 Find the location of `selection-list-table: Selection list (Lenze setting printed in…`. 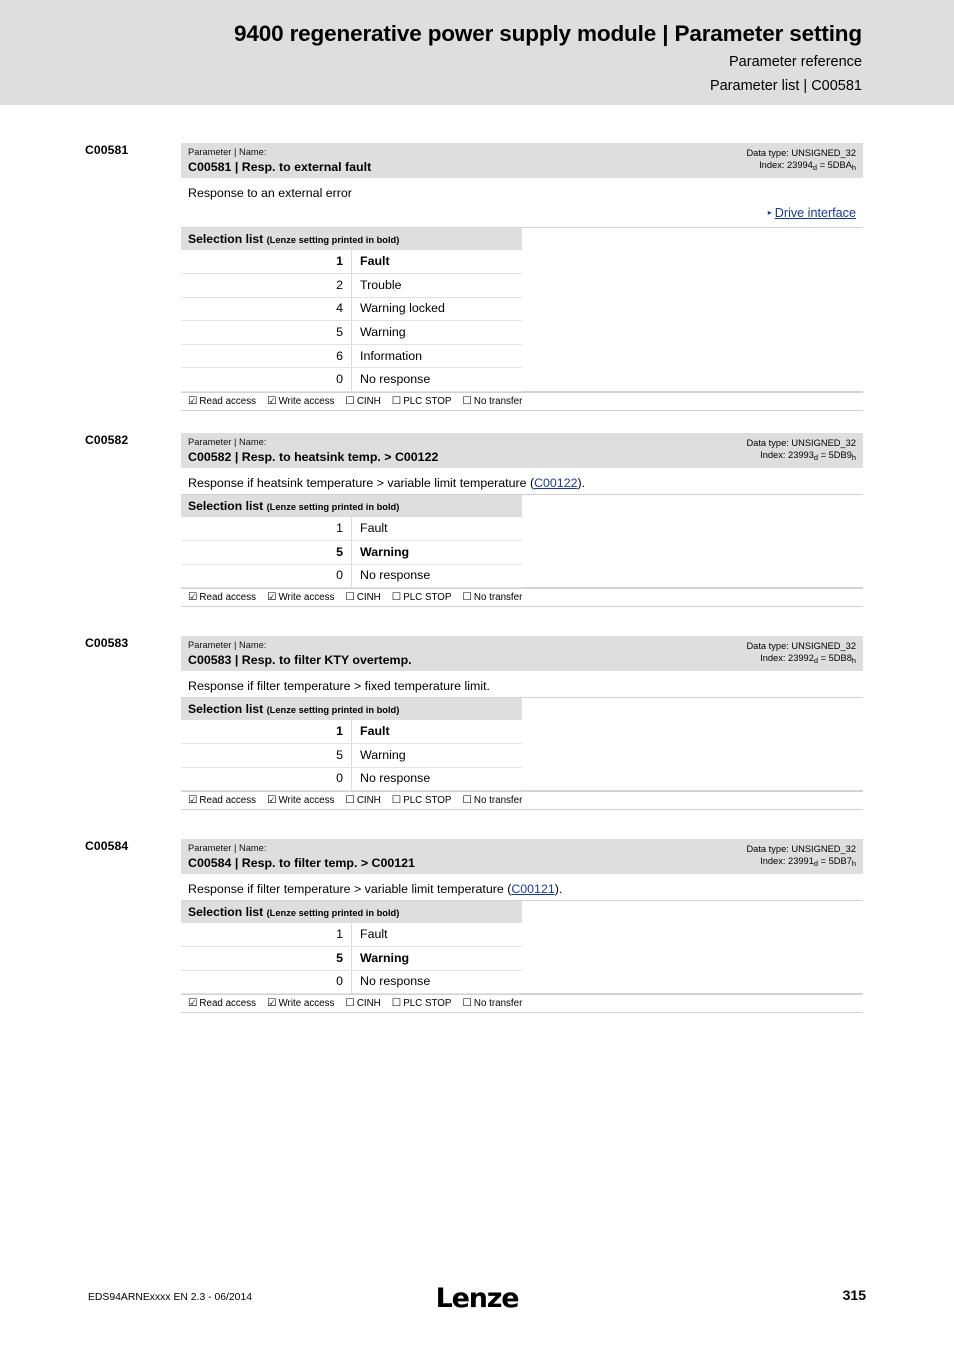

selection-list-table: Selection list (Lenze setting printed in… is located at coordinates (351, 542).